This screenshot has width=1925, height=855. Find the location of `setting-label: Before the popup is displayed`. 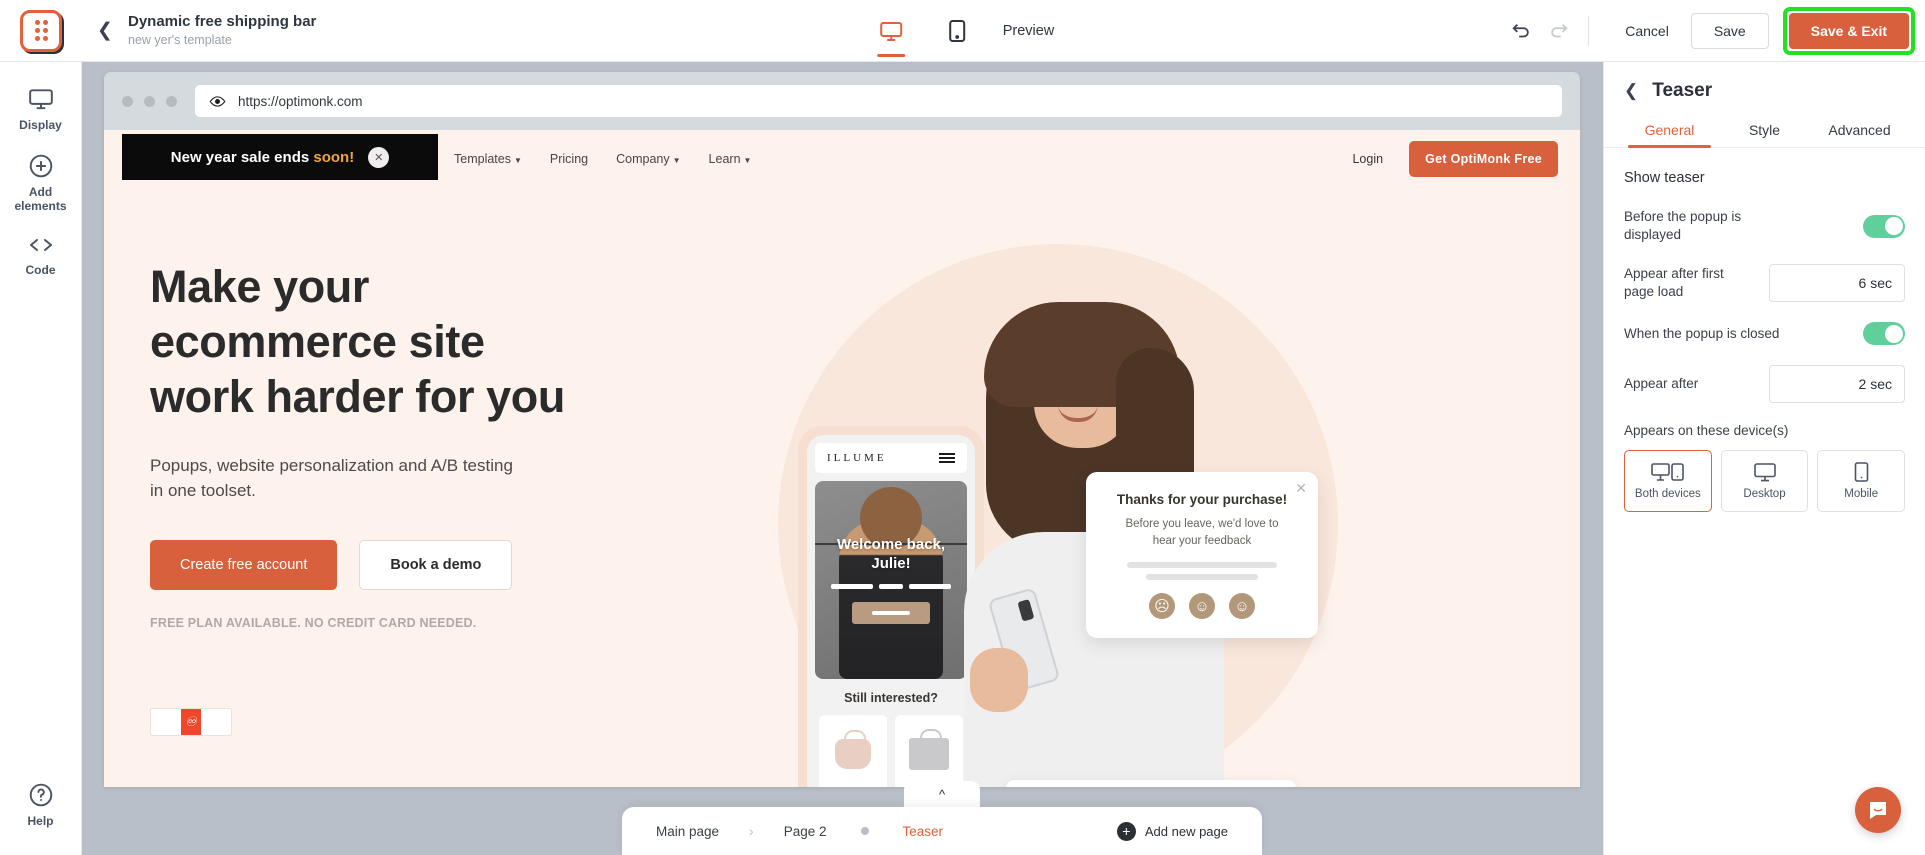

setting-label: Before the popup is displayed is located at coordinates (1683, 226).